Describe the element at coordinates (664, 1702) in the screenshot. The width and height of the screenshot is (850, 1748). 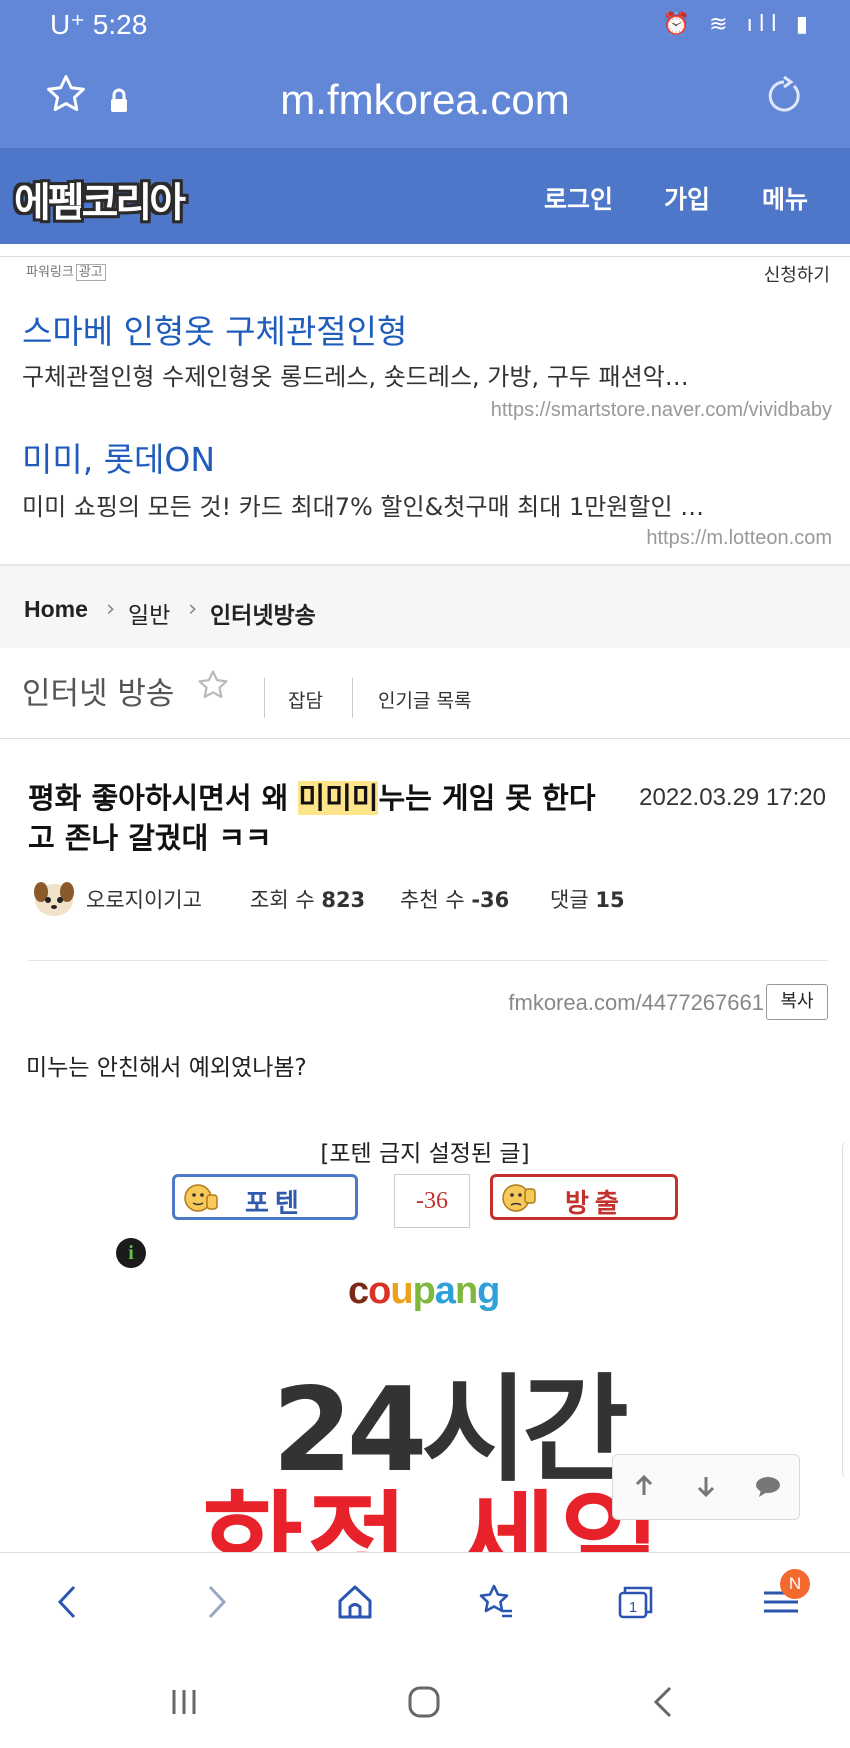
I see `system-back-icon` at that location.